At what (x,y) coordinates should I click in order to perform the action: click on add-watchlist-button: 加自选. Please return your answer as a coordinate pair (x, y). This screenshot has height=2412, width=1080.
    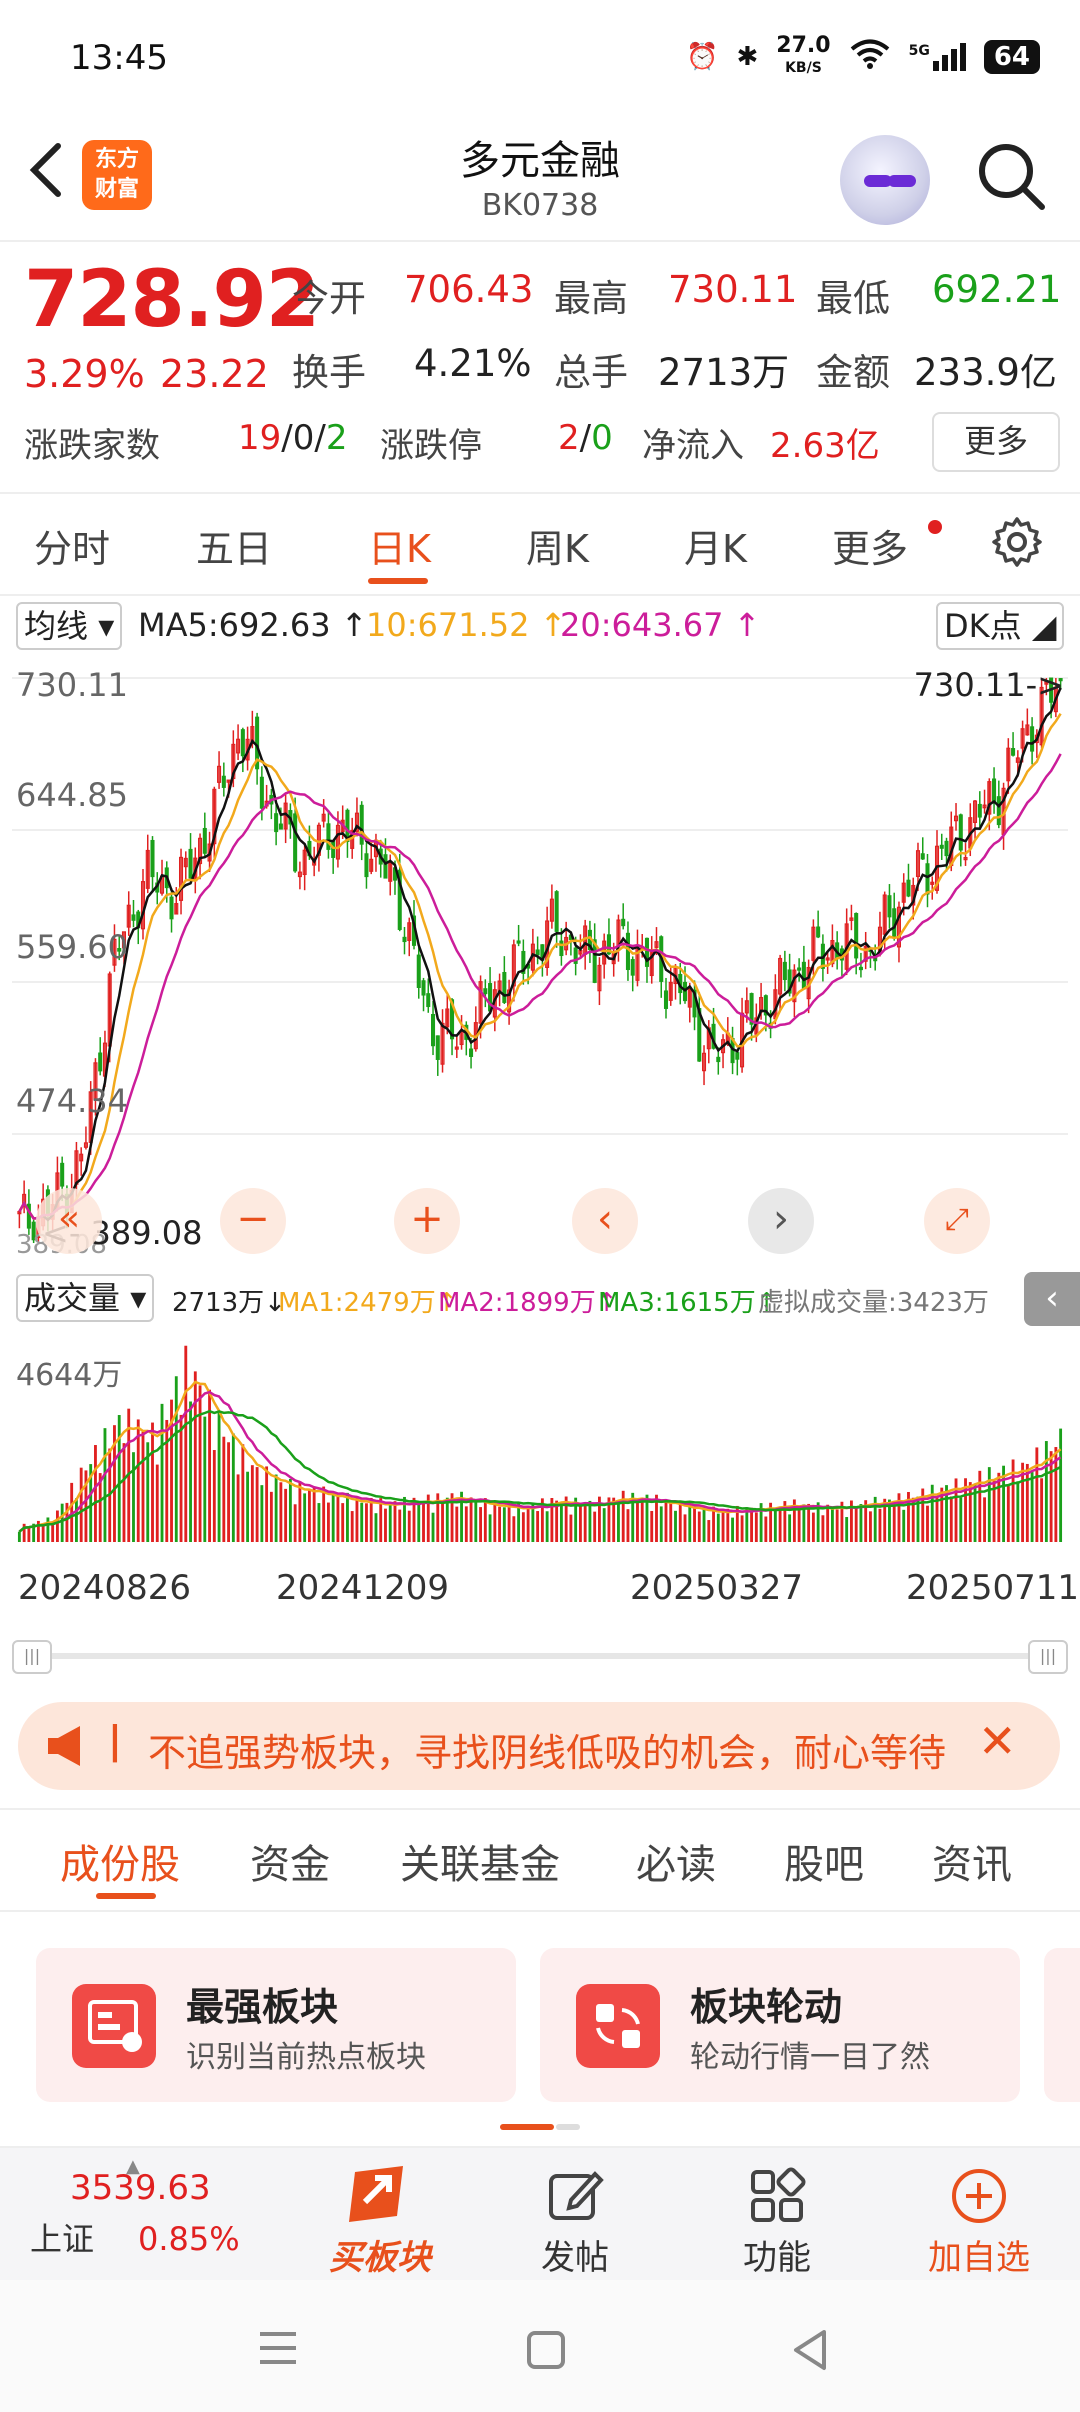
    Looking at the image, I should click on (979, 2222).